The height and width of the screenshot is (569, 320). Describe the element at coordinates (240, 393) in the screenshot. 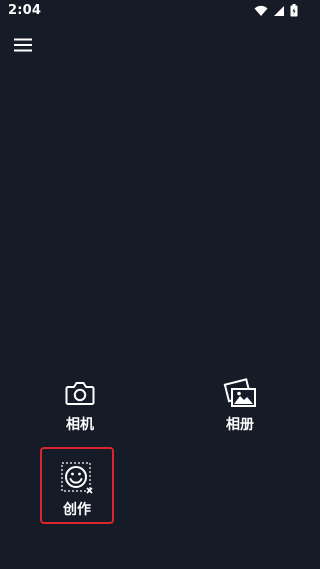

I see `album-icon` at that location.